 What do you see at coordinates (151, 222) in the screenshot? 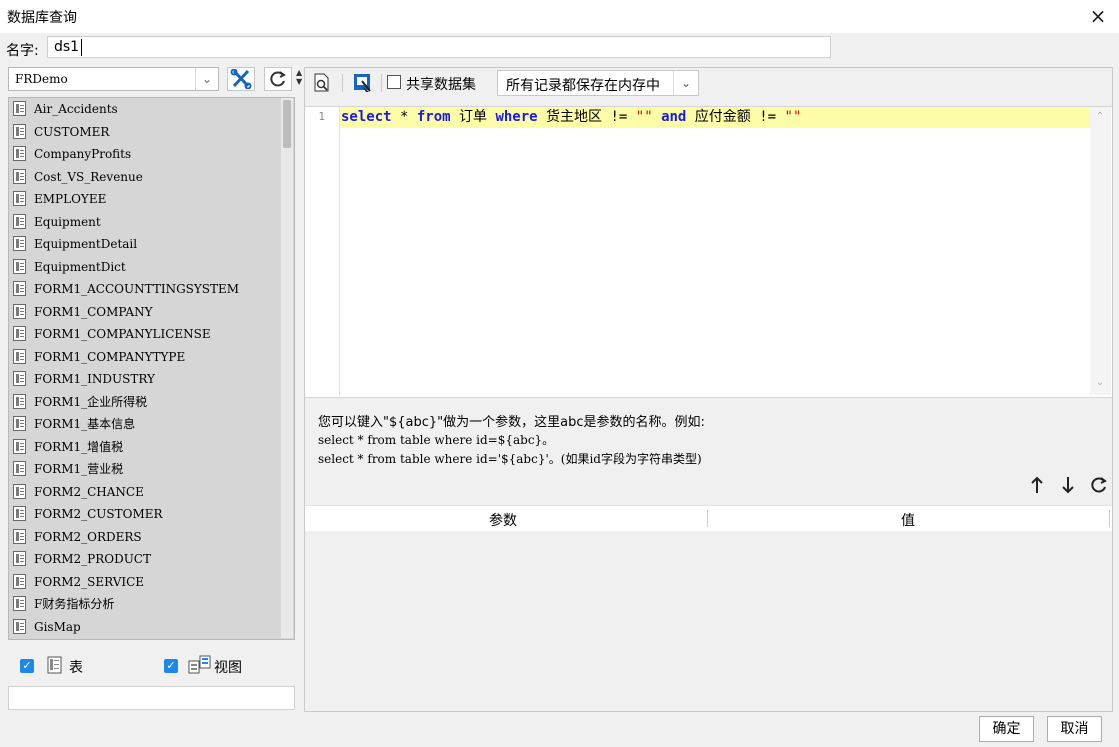
I see `table-list-item: Equipment` at bounding box center [151, 222].